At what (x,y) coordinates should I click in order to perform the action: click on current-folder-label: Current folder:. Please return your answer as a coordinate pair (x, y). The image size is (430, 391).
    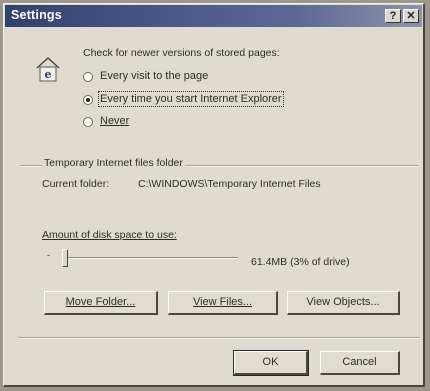
    Looking at the image, I should click on (76, 184).